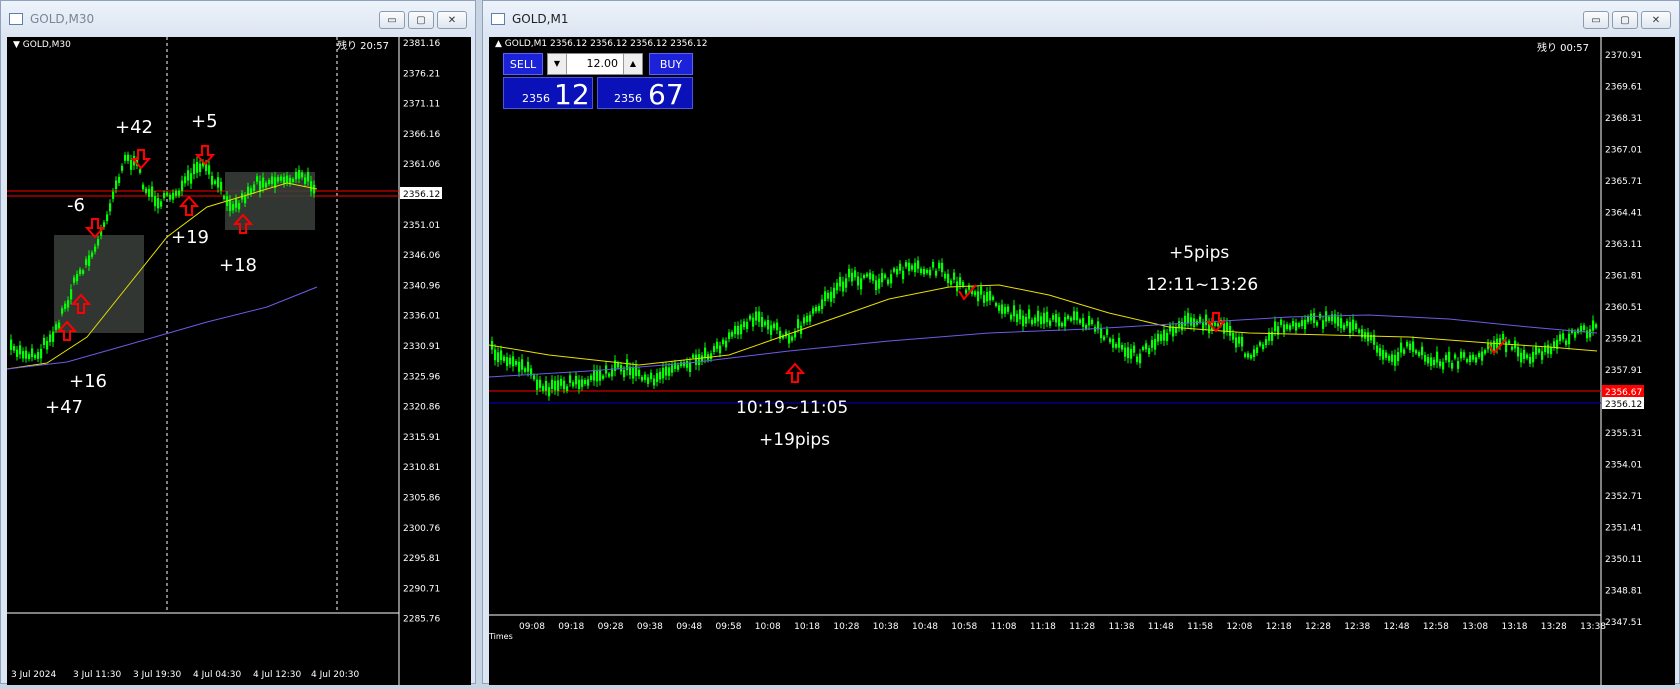 The height and width of the screenshot is (689, 1680). What do you see at coordinates (1623, 592) in the screenshot?
I see `price-tick-label: 2348.81` at bounding box center [1623, 592].